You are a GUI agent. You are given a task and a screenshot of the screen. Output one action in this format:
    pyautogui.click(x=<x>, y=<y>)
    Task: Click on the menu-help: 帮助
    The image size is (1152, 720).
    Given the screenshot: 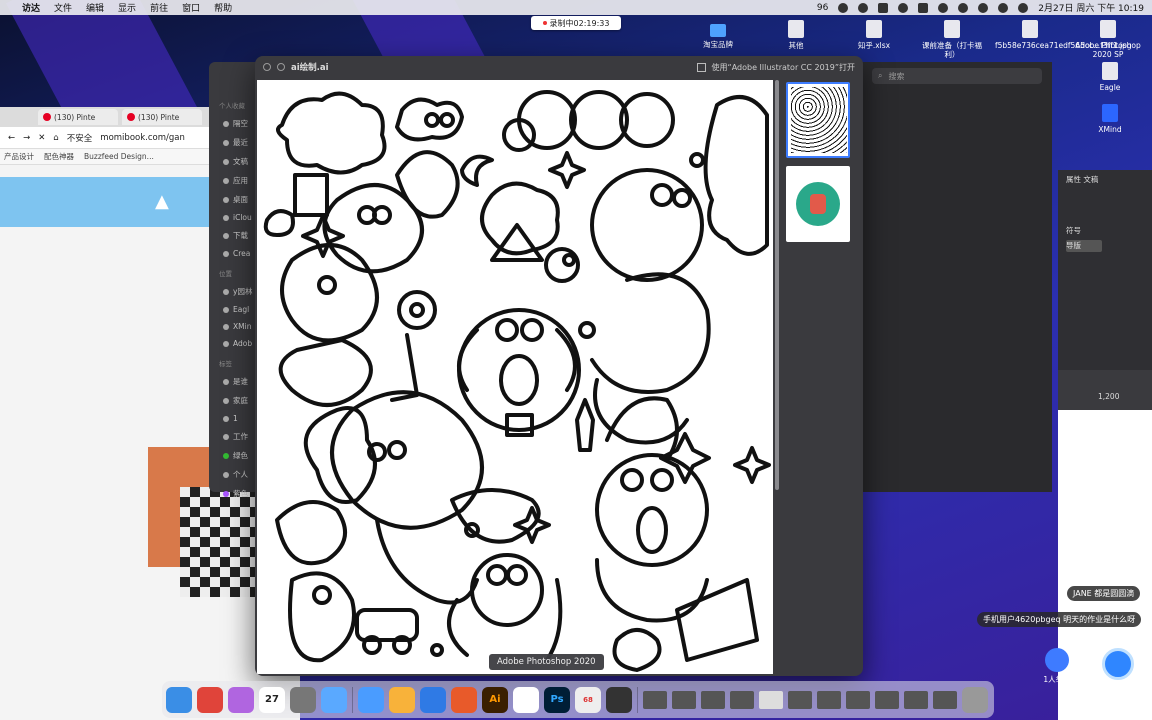 What is the action you would take?
    pyautogui.click(x=223, y=7)
    